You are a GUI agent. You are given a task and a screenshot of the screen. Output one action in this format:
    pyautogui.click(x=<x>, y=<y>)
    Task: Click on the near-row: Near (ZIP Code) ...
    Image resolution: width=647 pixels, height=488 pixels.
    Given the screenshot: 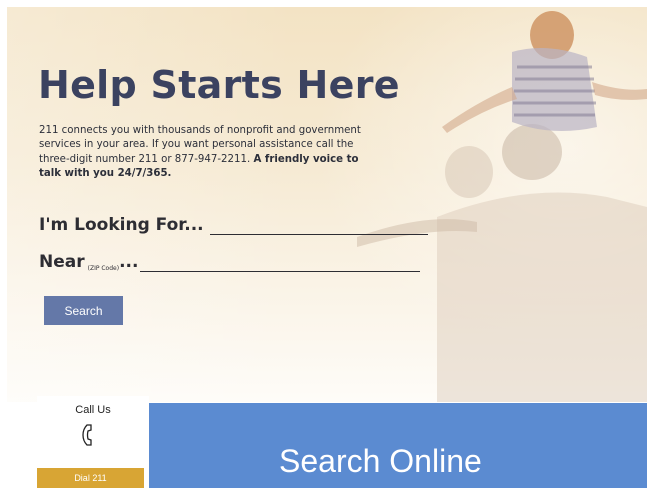 What is the action you would take?
    pyautogui.click(x=230, y=262)
    